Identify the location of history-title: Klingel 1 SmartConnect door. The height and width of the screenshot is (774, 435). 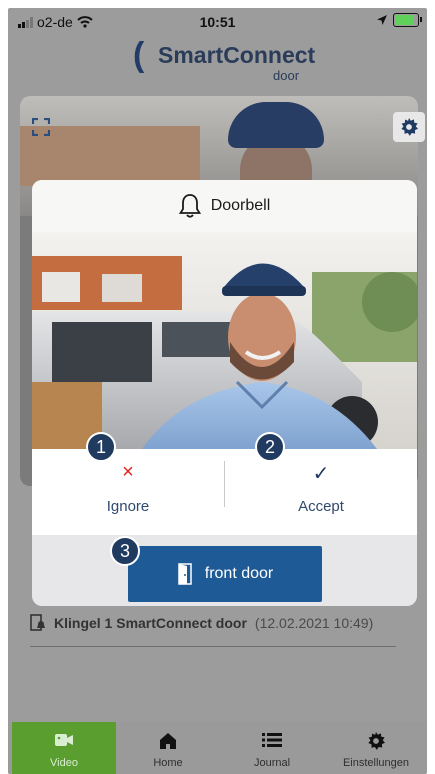
(150, 623).